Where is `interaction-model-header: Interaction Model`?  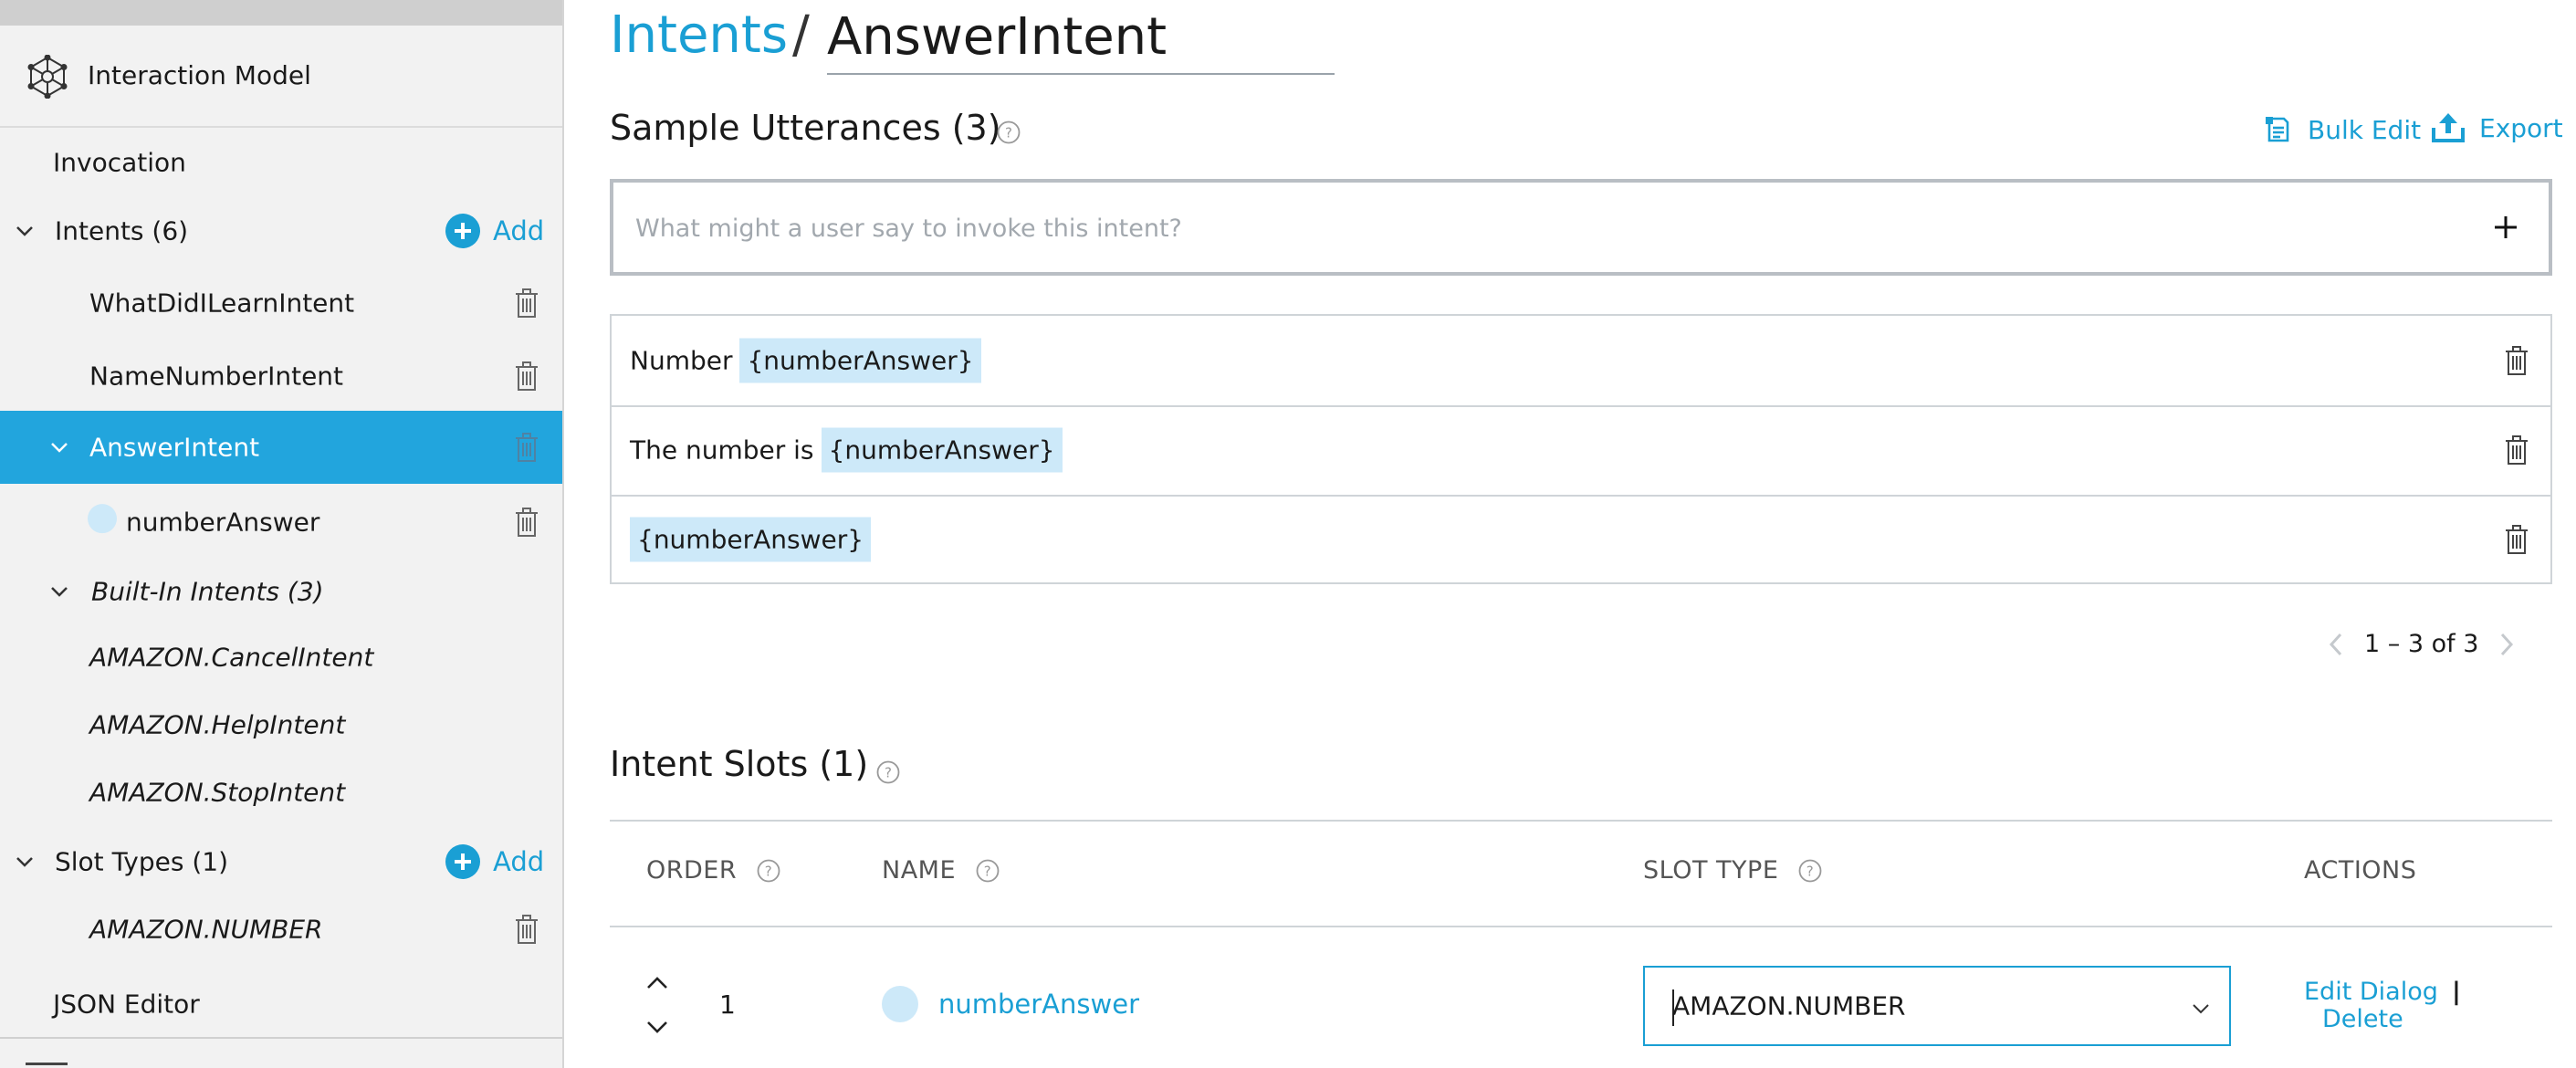 interaction-model-header: Interaction Model is located at coordinates (281, 77).